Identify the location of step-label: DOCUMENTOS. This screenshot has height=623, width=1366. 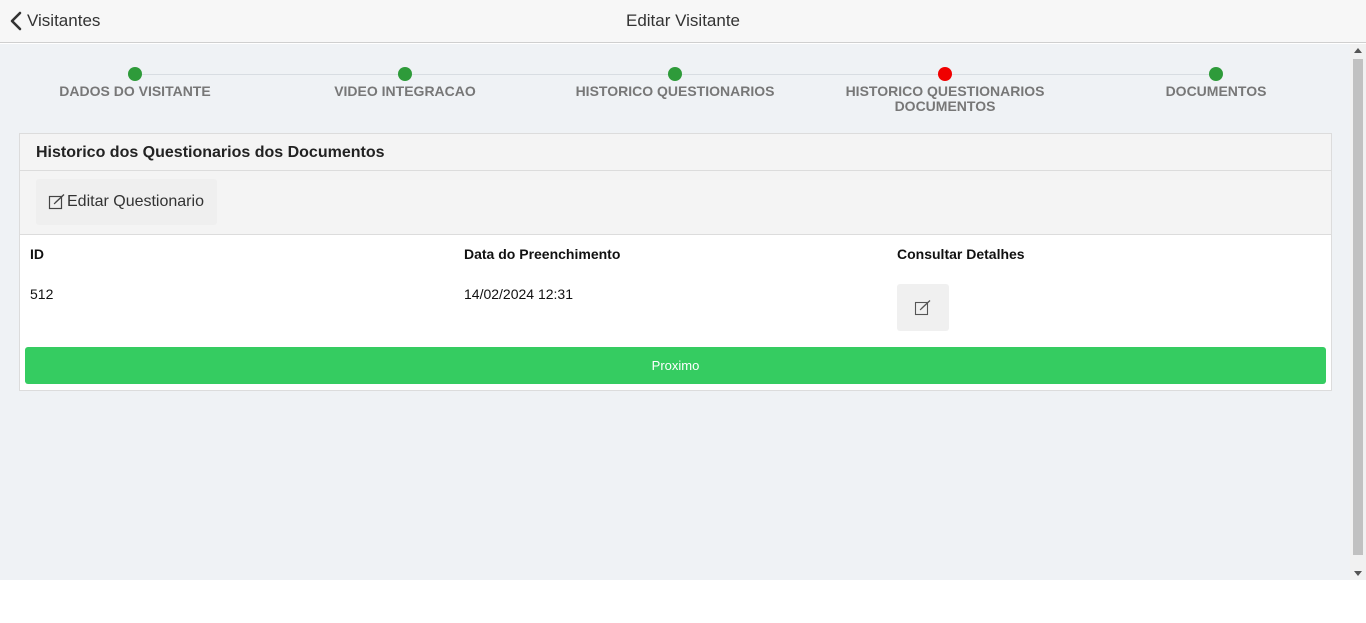
(1216, 91).